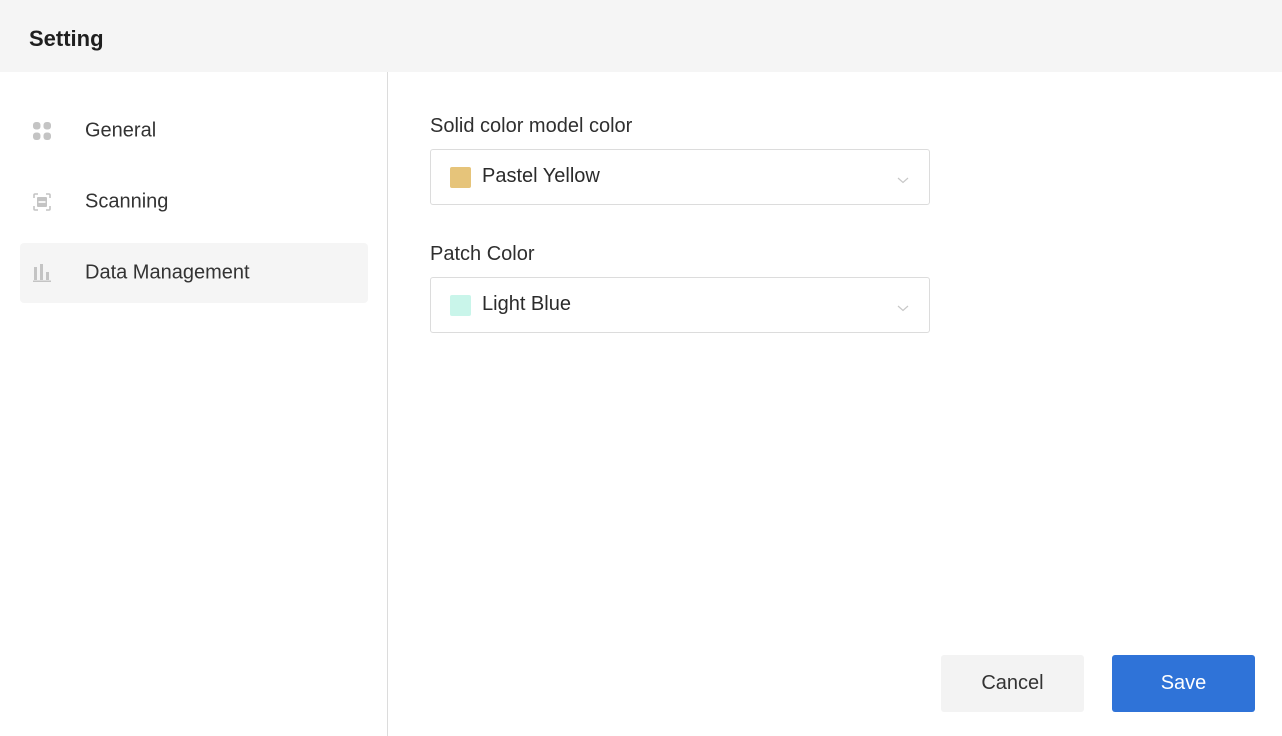 The image size is (1282, 736). Describe the element at coordinates (641, 36) in the screenshot. I see `dialog-header: Setting` at that location.